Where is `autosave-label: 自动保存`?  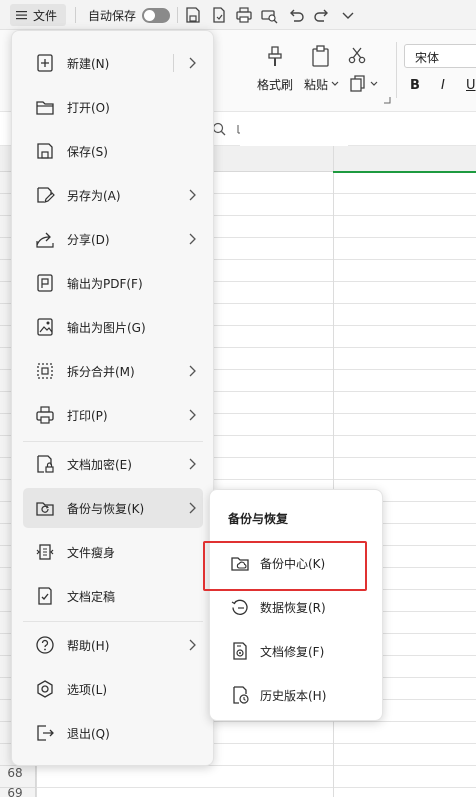
autosave-label: 自动保存 is located at coordinates (112, 16).